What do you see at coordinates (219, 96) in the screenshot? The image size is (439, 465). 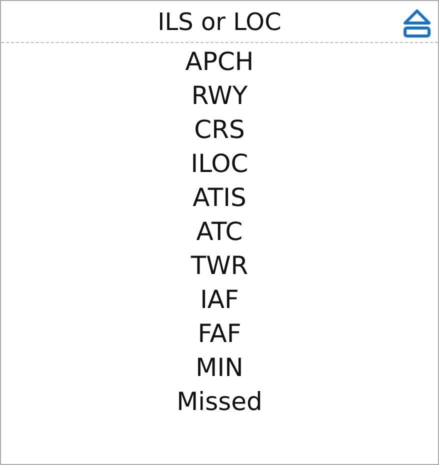 I see `list-item: RWY` at bounding box center [219, 96].